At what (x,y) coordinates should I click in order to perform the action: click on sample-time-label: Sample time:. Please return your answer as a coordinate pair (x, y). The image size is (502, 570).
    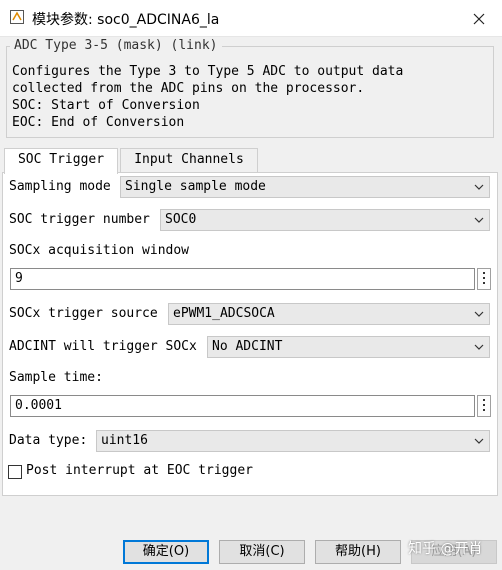
    Looking at the image, I should click on (56, 377).